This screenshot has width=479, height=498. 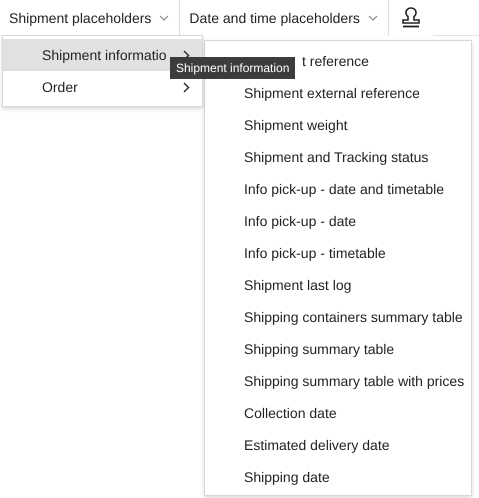 I want to click on submenu-item: Shipping containers summary table, so click(x=338, y=317).